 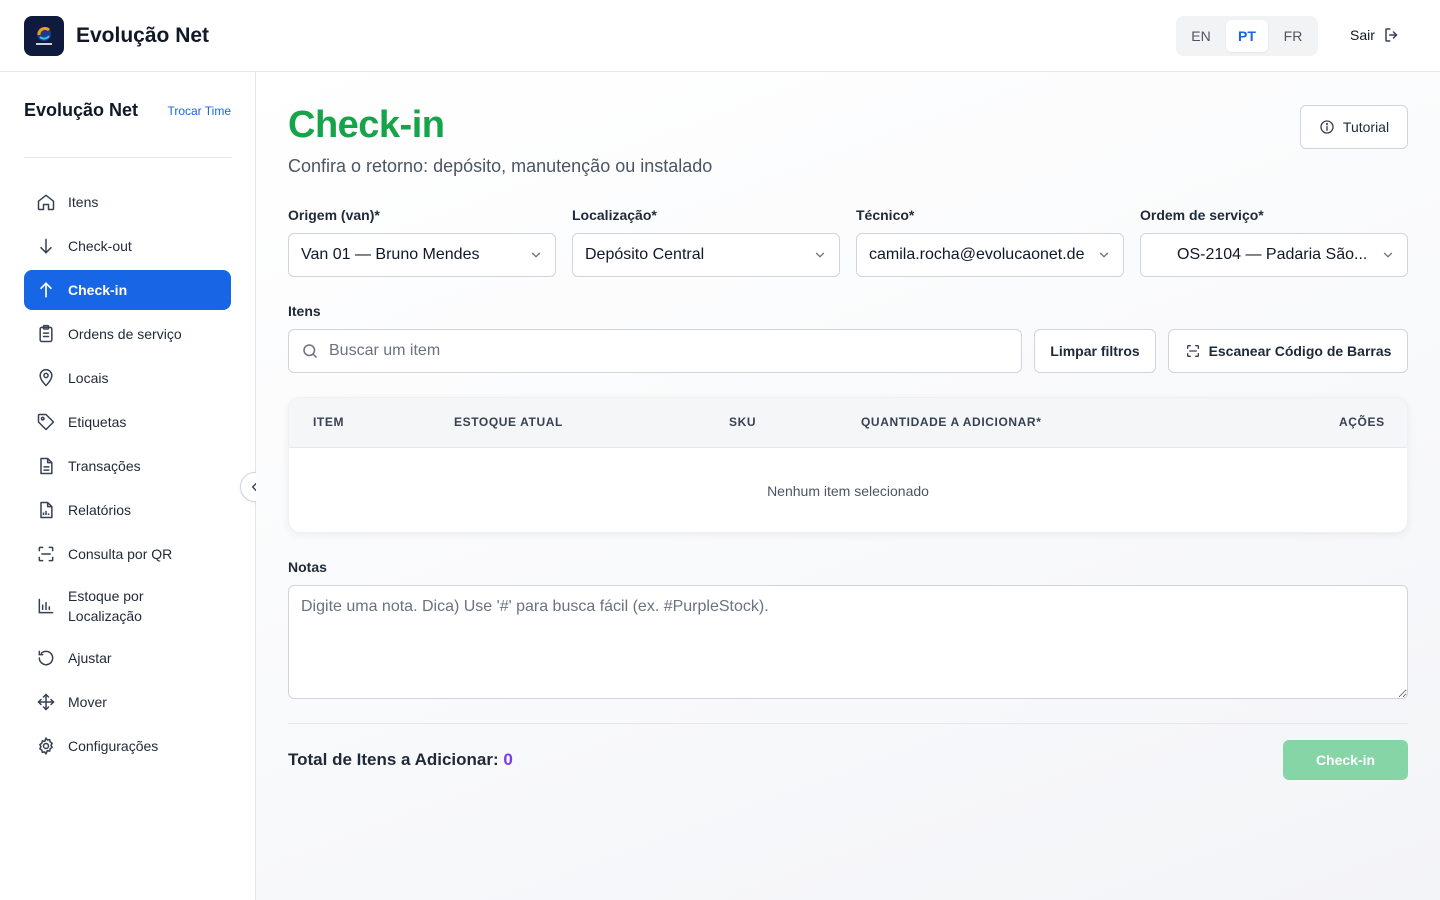 What do you see at coordinates (46, 202) in the screenshot?
I see `home-icon` at bounding box center [46, 202].